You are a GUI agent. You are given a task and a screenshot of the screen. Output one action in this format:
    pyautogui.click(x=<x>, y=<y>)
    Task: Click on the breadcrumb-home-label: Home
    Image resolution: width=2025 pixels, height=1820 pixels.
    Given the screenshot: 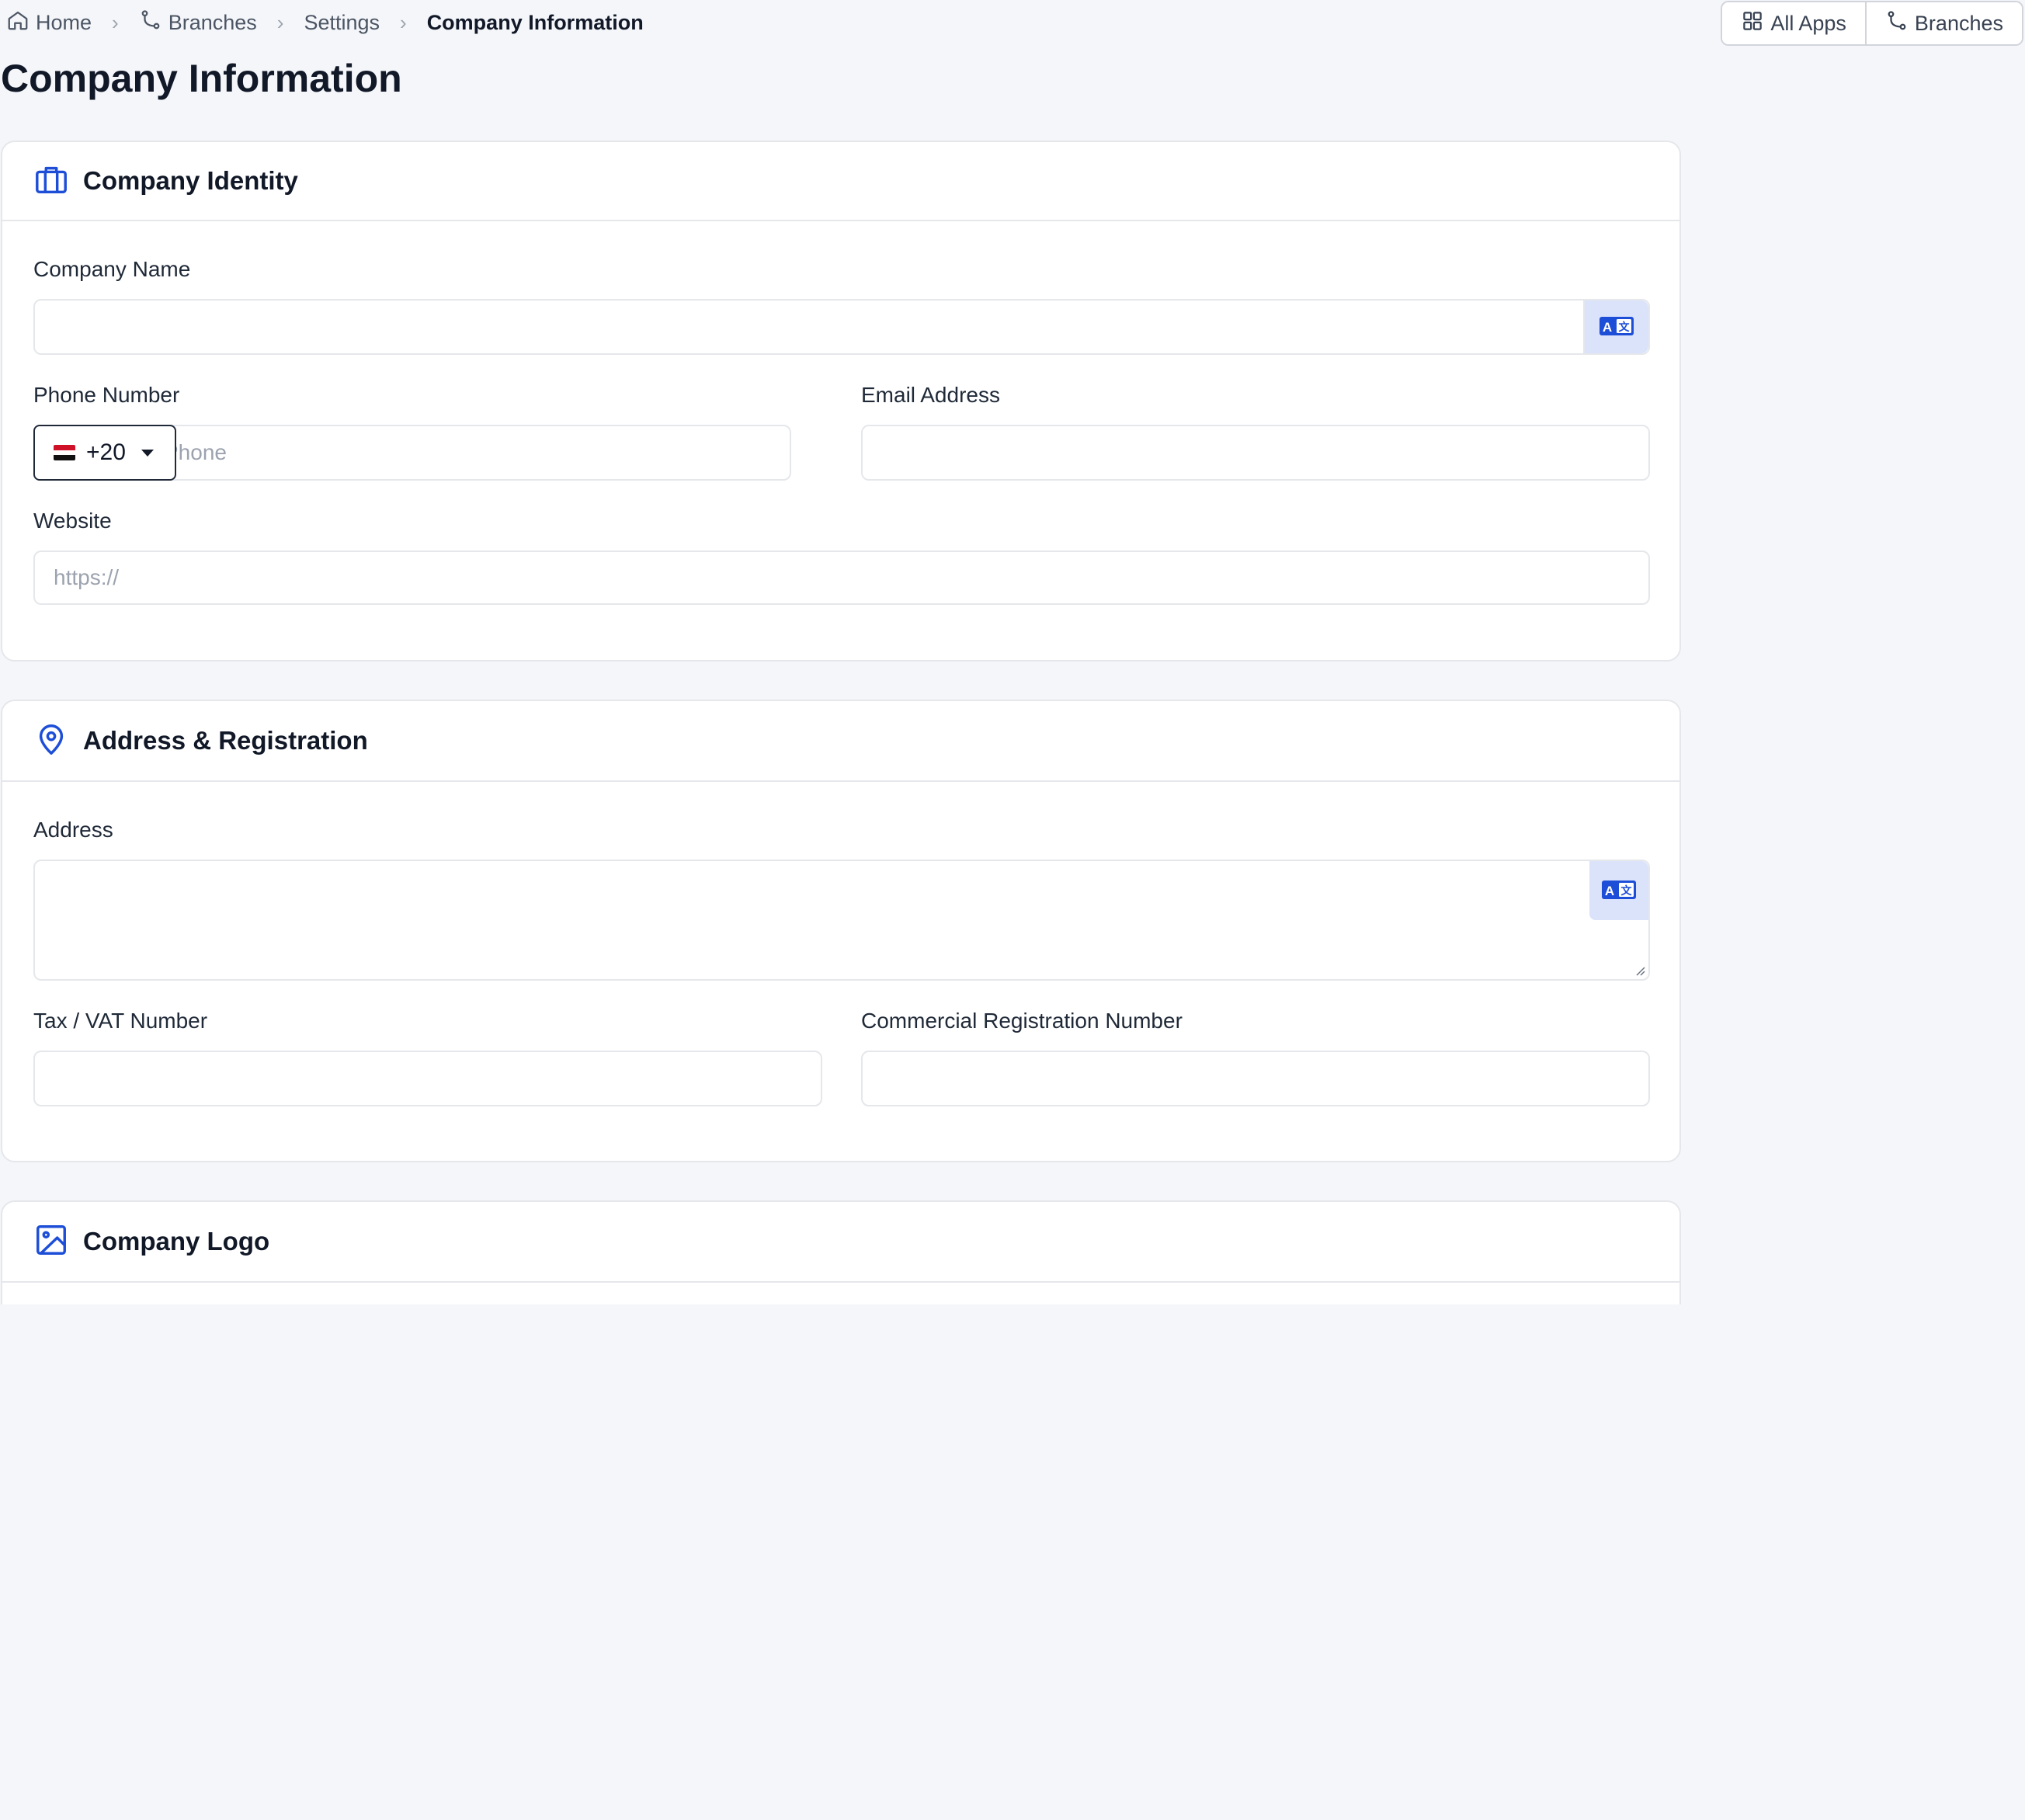 What is the action you would take?
    pyautogui.click(x=64, y=22)
    